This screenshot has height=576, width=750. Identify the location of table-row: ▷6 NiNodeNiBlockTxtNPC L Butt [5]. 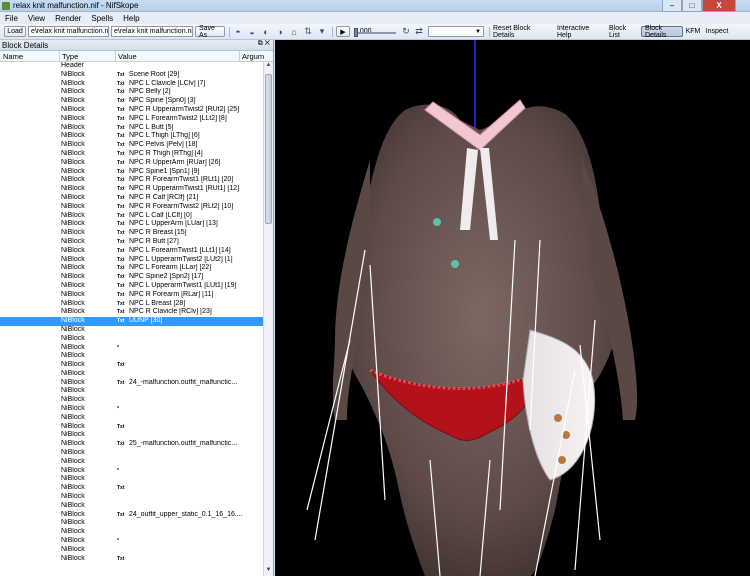
(131, 128).